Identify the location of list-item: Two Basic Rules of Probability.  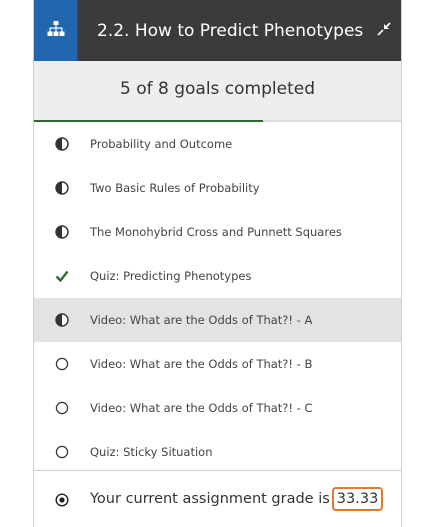
(217, 188).